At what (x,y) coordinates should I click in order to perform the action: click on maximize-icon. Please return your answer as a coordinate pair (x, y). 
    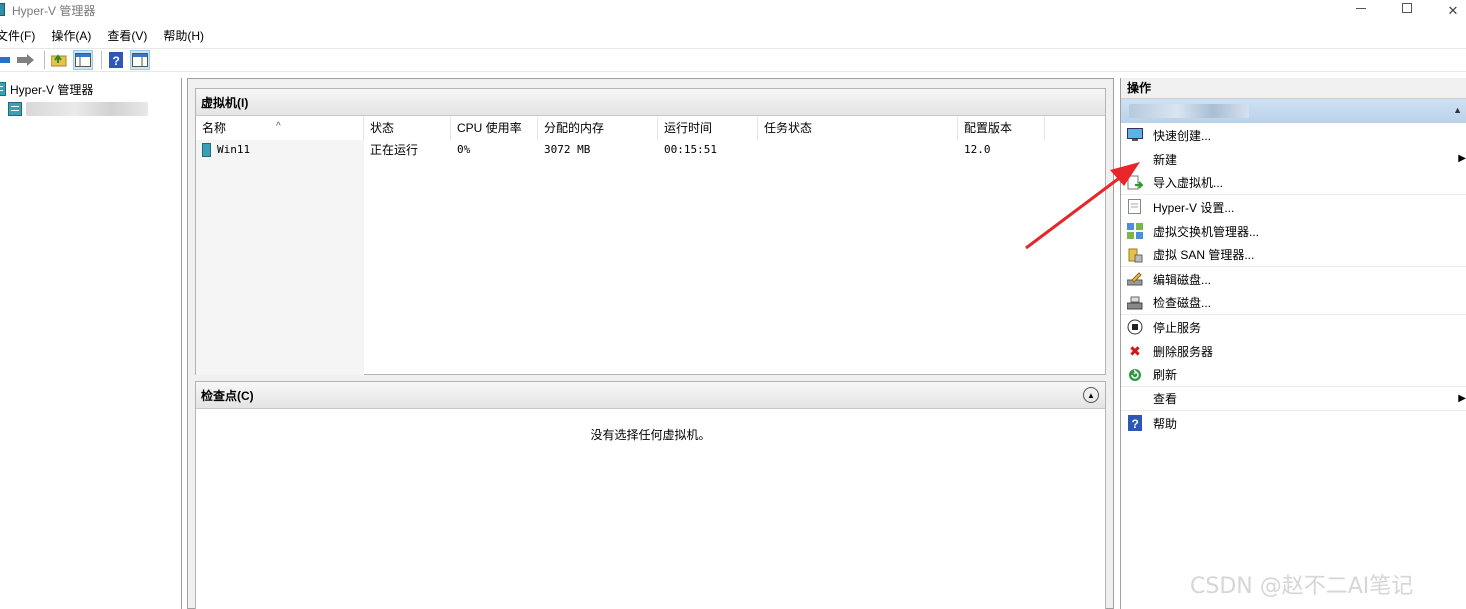
    Looking at the image, I should click on (1407, 8).